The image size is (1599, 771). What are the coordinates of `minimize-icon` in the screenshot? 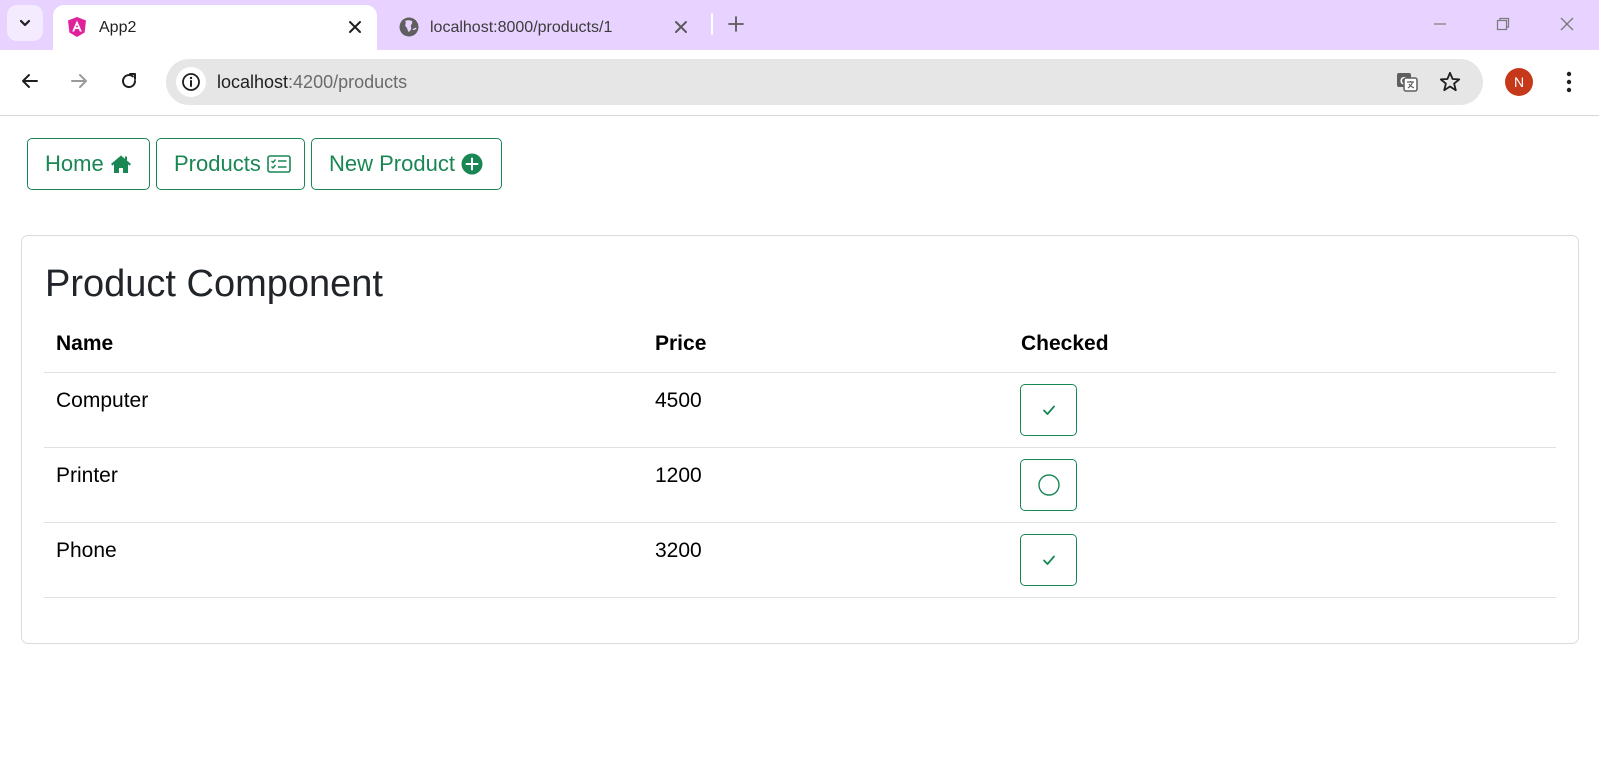 It's located at (1440, 24).